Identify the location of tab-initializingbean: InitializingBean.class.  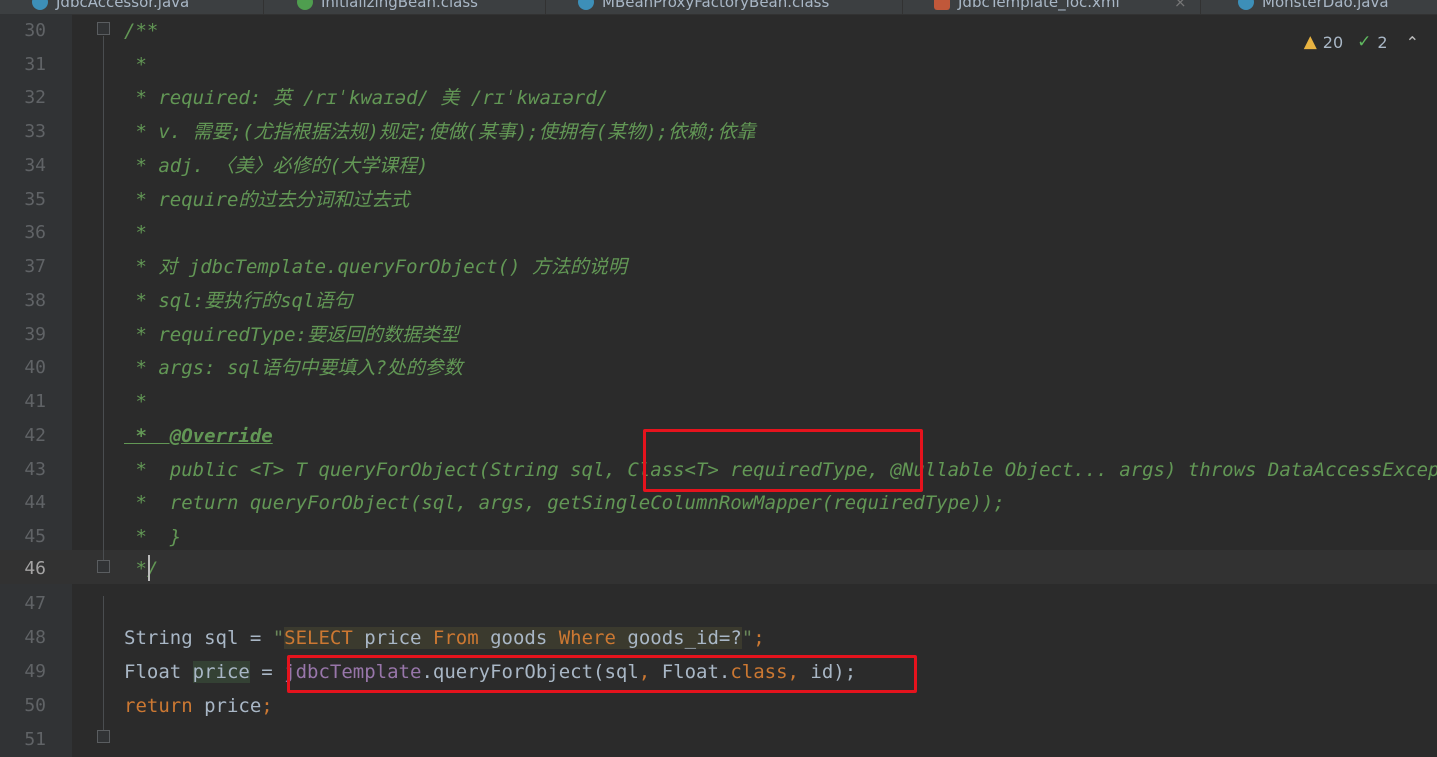
(387, 6).